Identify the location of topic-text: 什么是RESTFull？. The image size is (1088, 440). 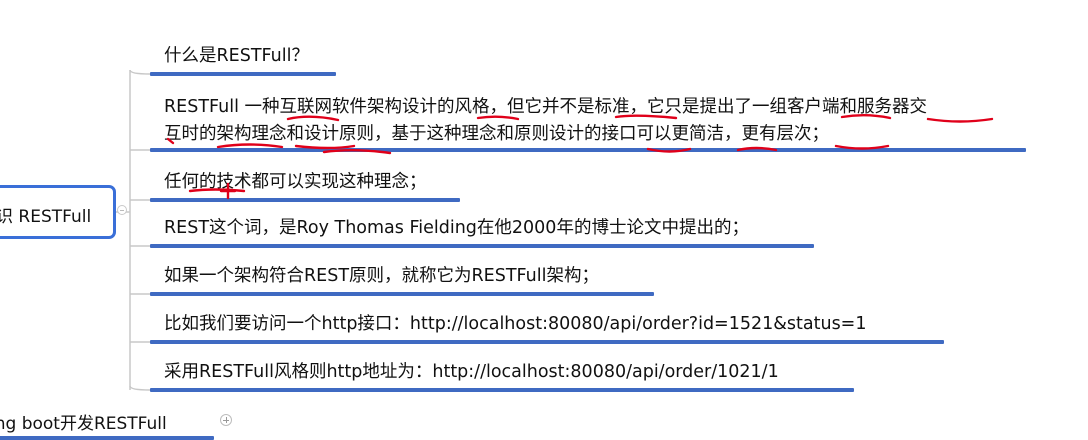
(236, 56).